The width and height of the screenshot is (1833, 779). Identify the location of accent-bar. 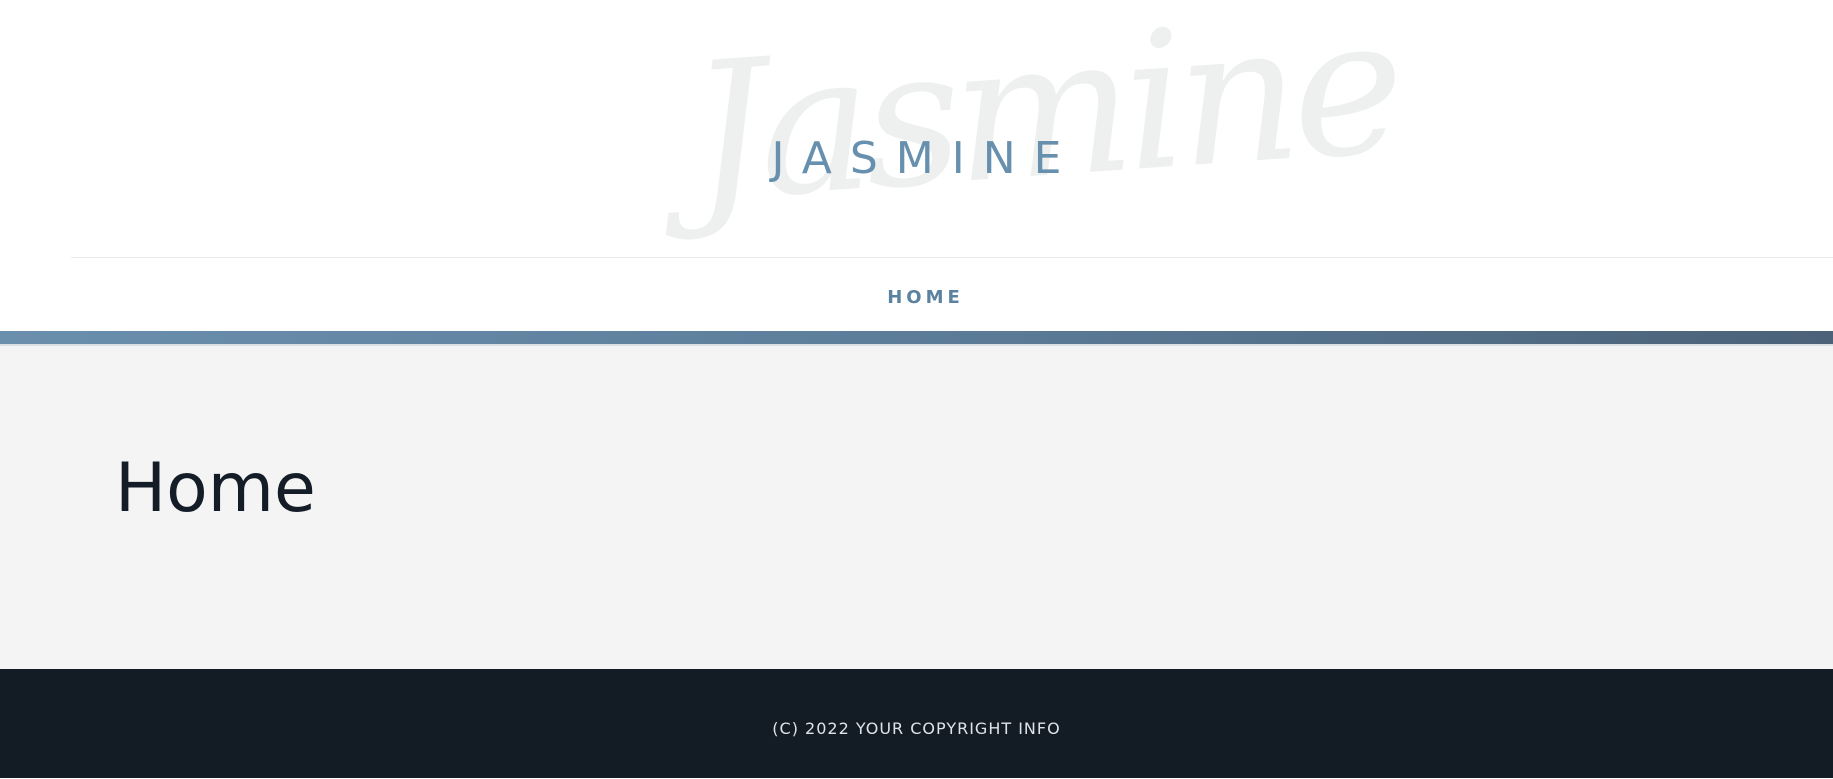
(916, 337).